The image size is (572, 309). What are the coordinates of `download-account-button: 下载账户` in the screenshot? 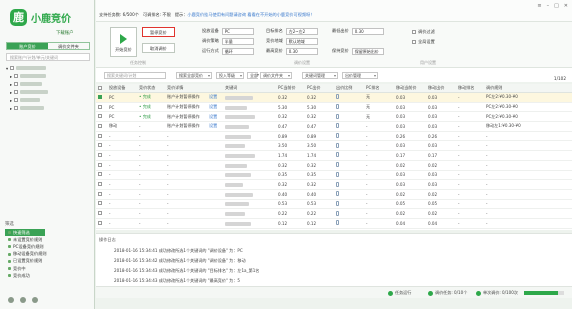 It's located at (65, 33).